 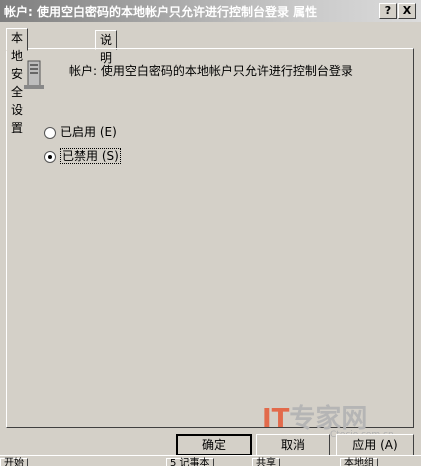 What do you see at coordinates (214, 445) in the screenshot?
I see `ok-button: 确定` at bounding box center [214, 445].